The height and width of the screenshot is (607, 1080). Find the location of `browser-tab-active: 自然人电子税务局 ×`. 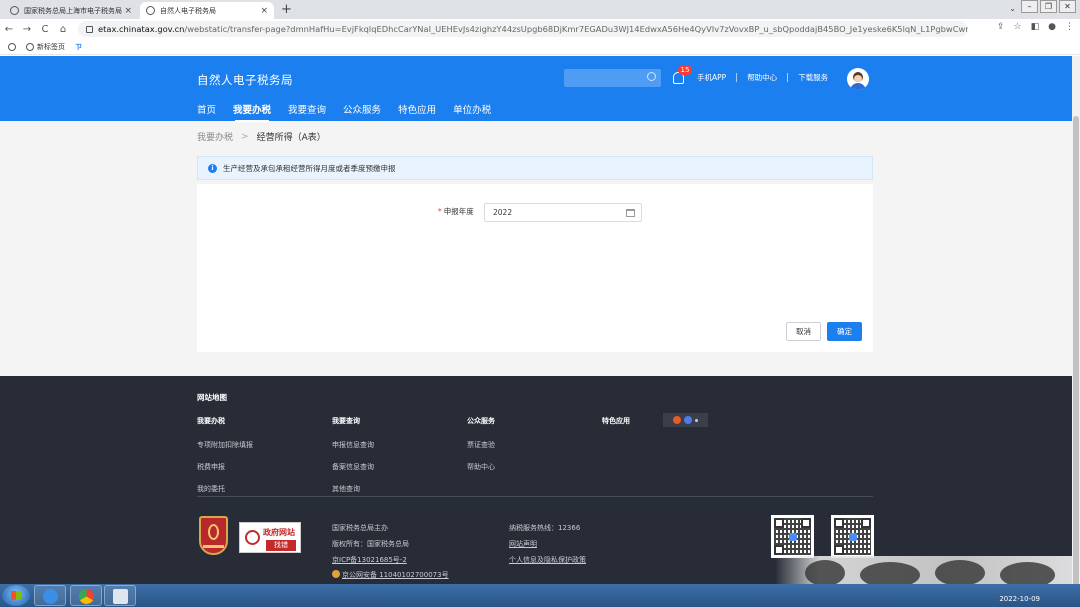

browser-tab-active: 自然人电子税务局 × is located at coordinates (207, 10).